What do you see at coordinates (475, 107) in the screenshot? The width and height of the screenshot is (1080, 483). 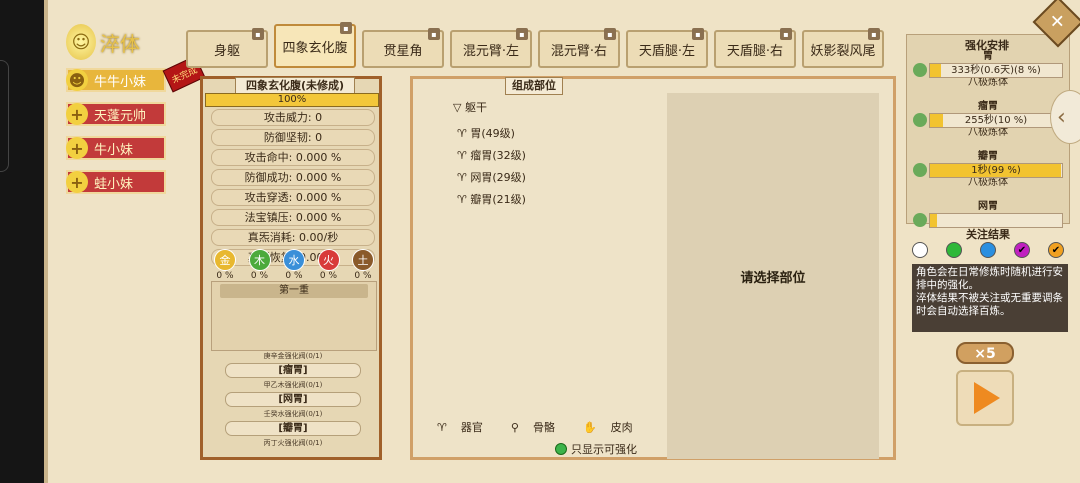 I see `tree-root-label: 躯干` at bounding box center [475, 107].